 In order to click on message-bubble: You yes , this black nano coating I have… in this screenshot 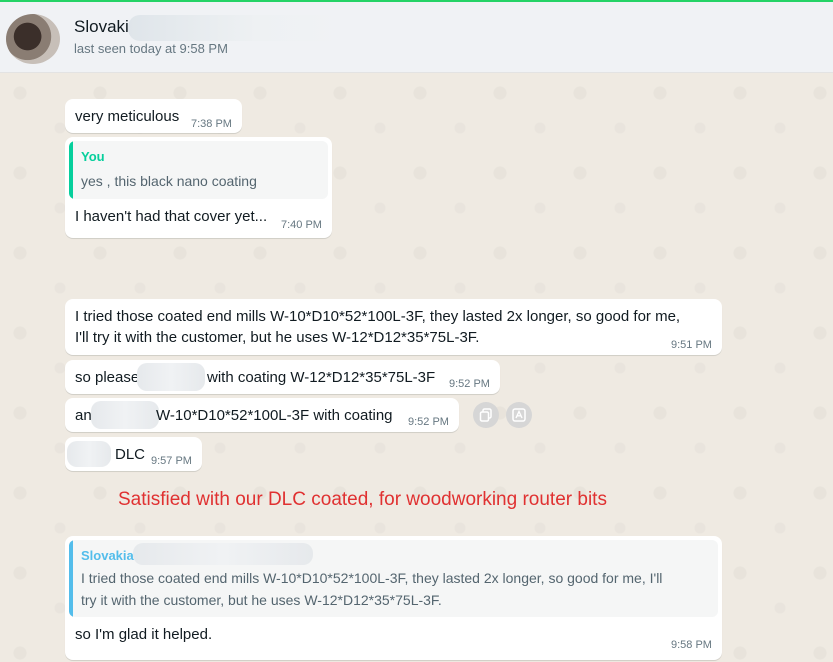, I will do `click(198, 187)`.